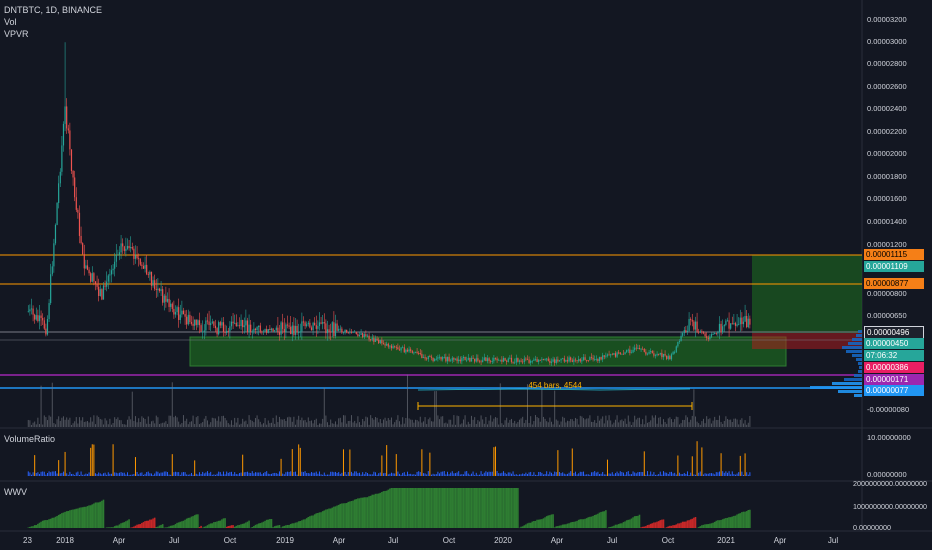 Image resolution: width=932 pixels, height=550 pixels. Describe the element at coordinates (16, 34) in the screenshot. I see `vpvr-indicator-label: VPVR` at that location.